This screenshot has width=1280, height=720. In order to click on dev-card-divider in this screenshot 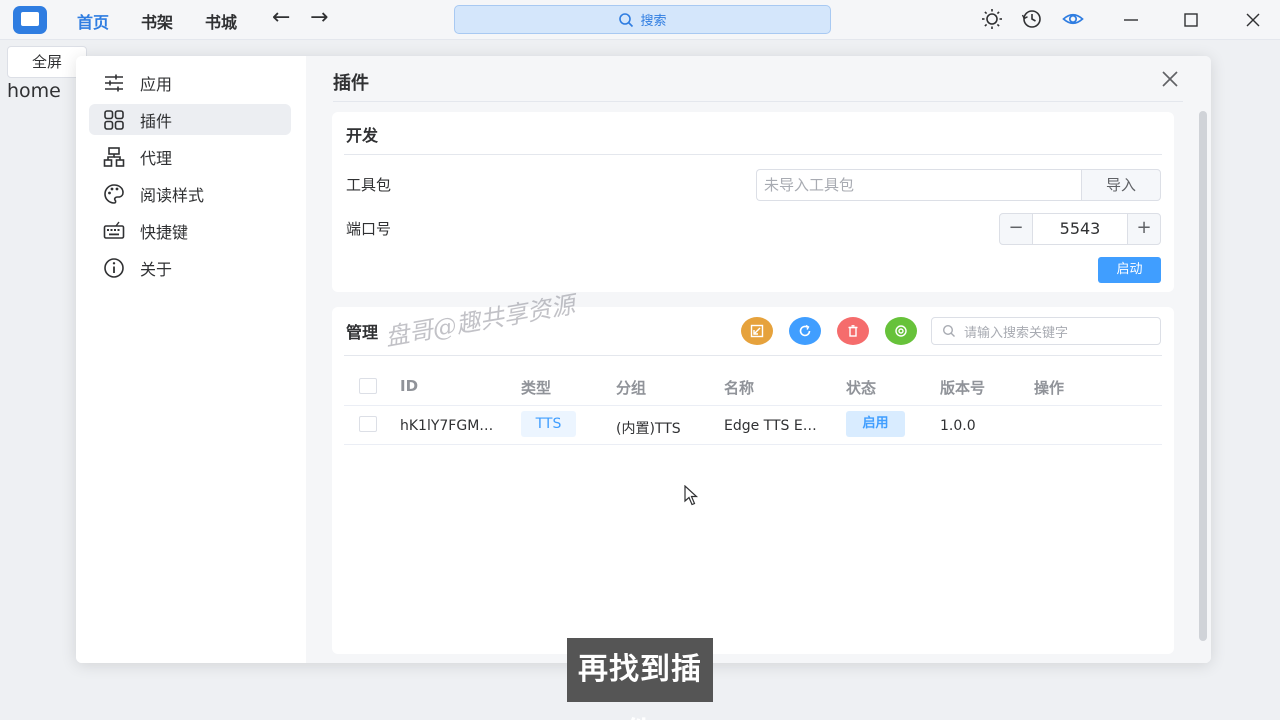, I will do `click(753, 154)`.